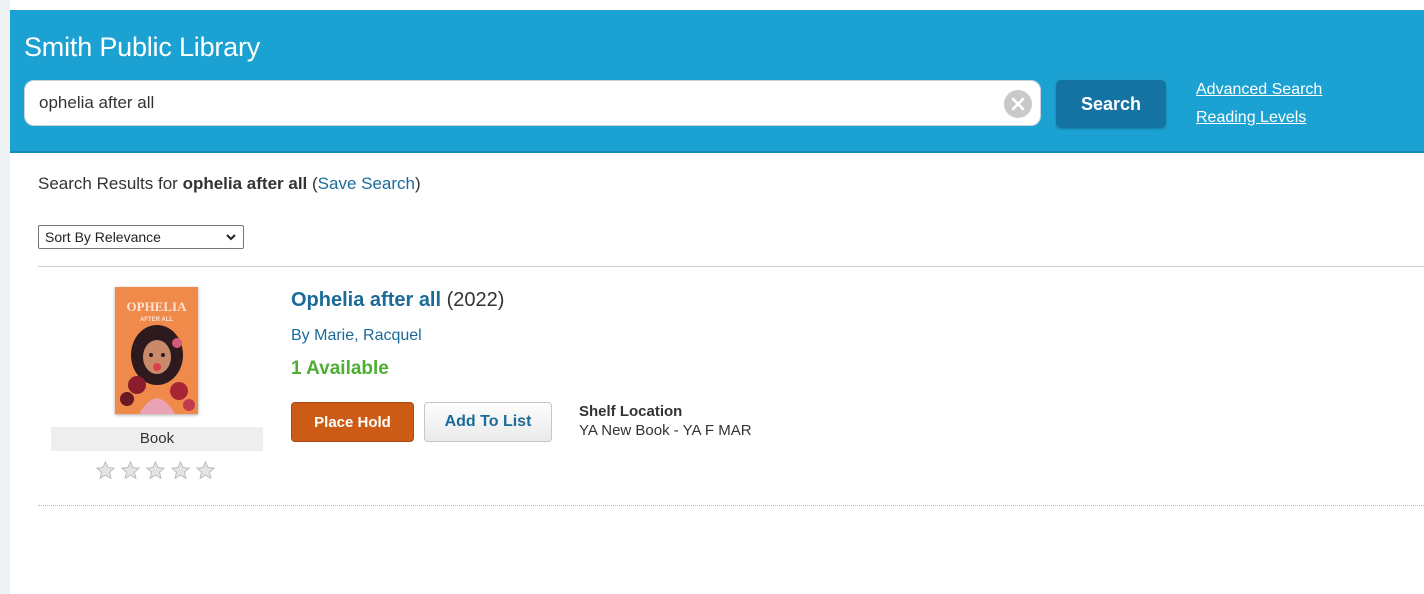  I want to click on cover-subtitle-text: AFTER ALL, so click(156, 320).